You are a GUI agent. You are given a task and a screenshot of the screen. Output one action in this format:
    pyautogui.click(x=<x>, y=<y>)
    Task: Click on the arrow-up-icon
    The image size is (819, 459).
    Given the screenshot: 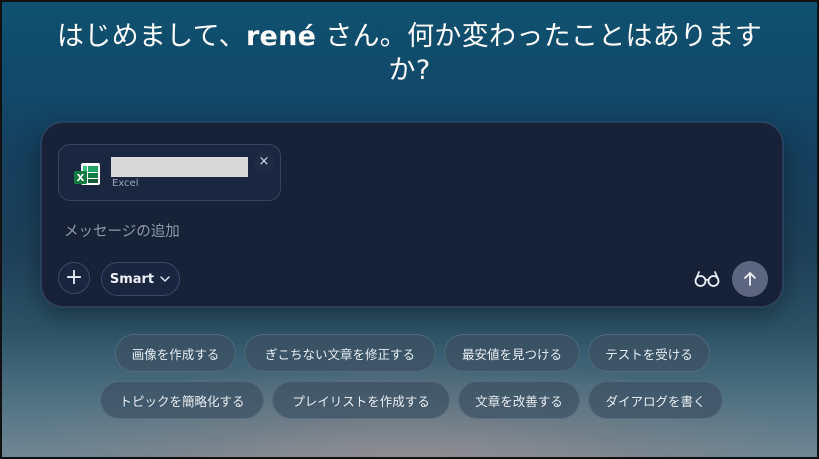 What is the action you would take?
    pyautogui.click(x=750, y=279)
    